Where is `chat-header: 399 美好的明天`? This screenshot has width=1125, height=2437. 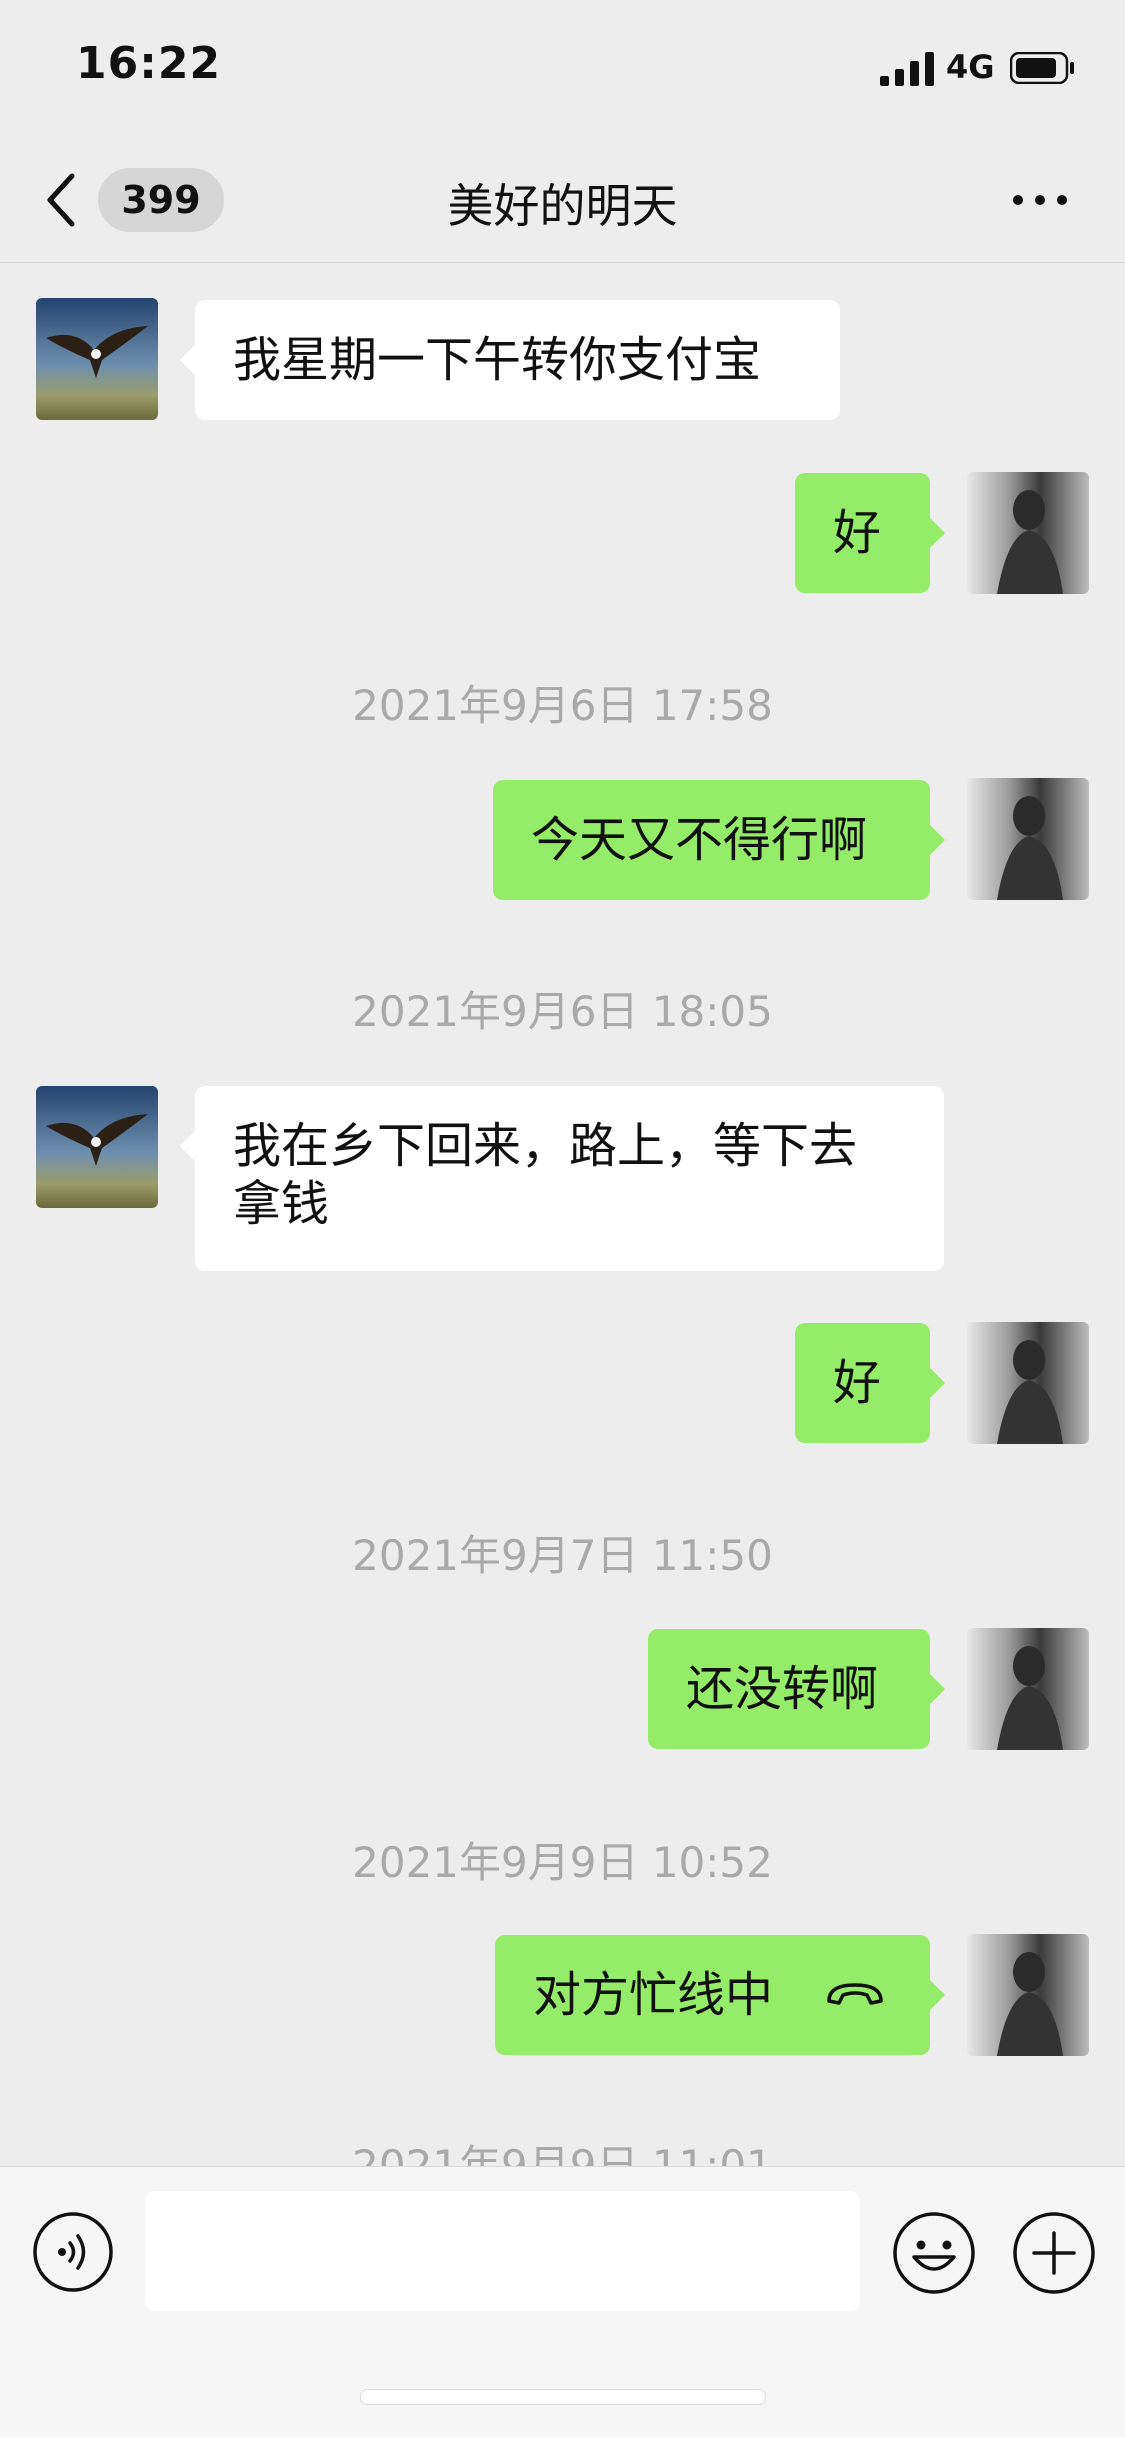
chat-header: 399 美好的明天 is located at coordinates (562, 201).